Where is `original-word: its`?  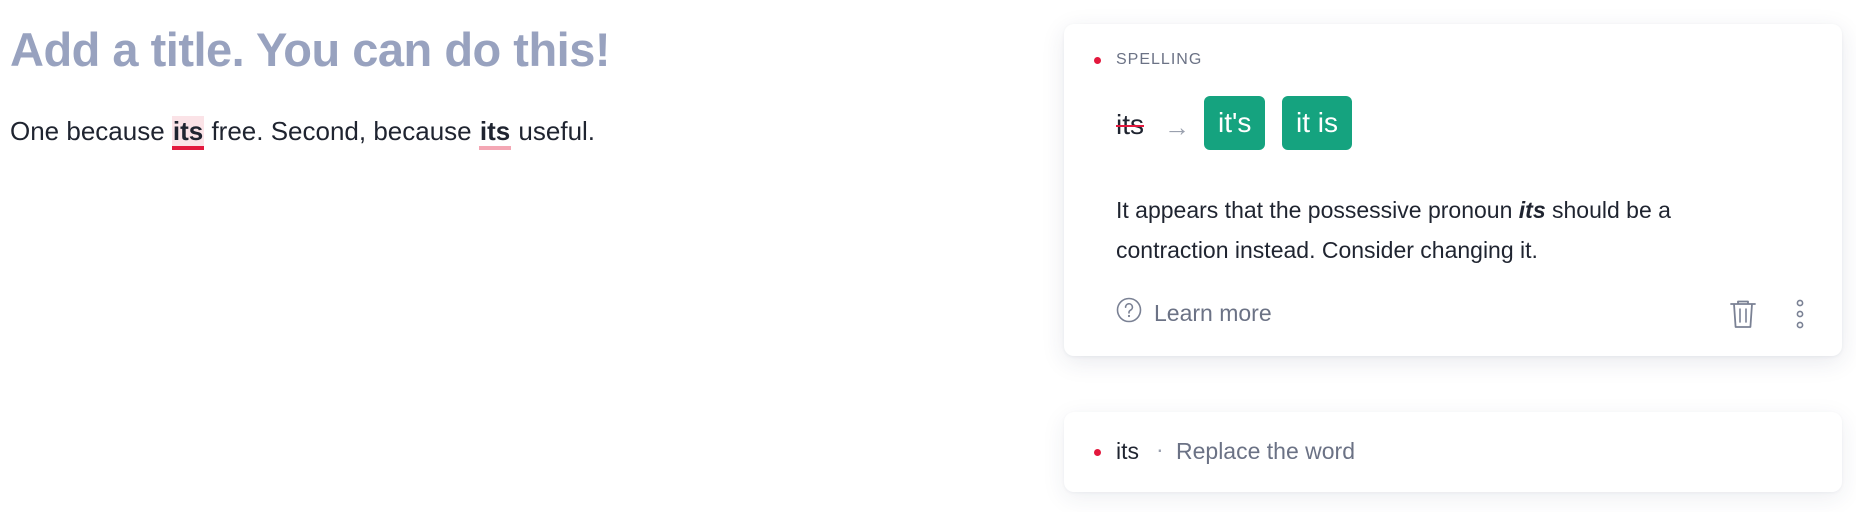
original-word: its is located at coordinates (1130, 124).